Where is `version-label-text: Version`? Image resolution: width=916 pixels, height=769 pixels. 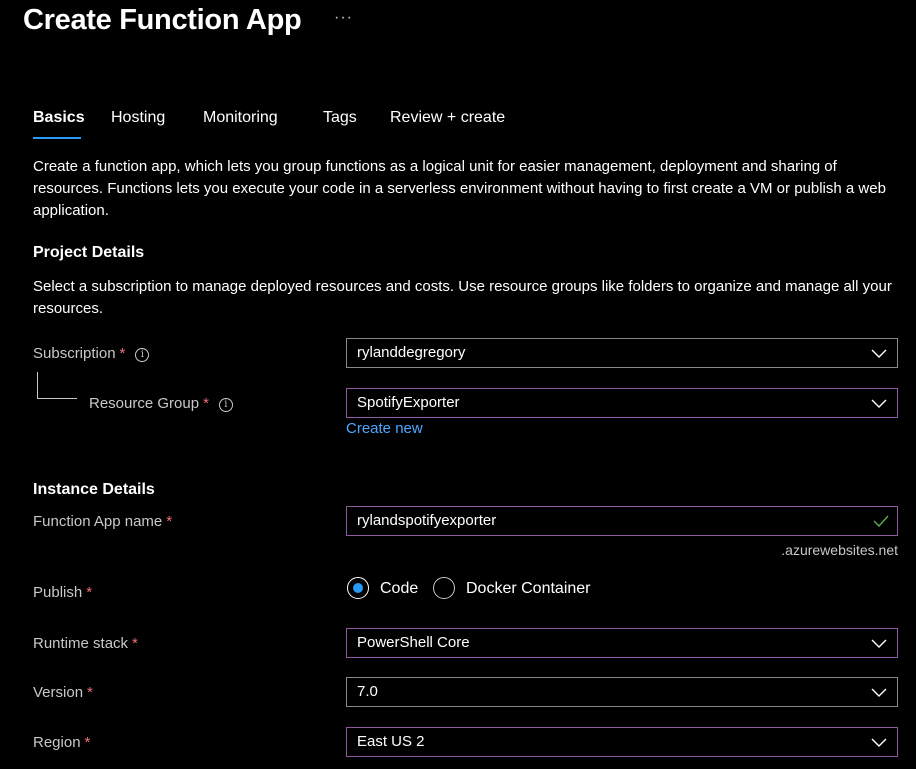
version-label-text: Version is located at coordinates (58, 692).